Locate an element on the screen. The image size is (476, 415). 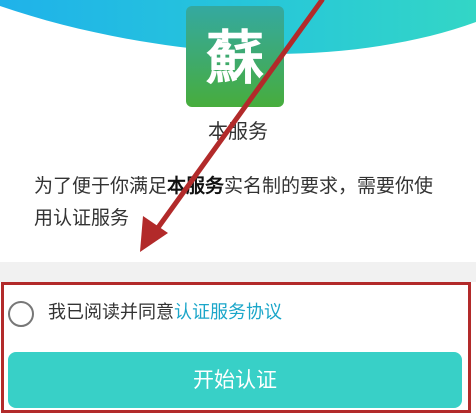
description-emphasis: 本服务 is located at coordinates (196, 186).